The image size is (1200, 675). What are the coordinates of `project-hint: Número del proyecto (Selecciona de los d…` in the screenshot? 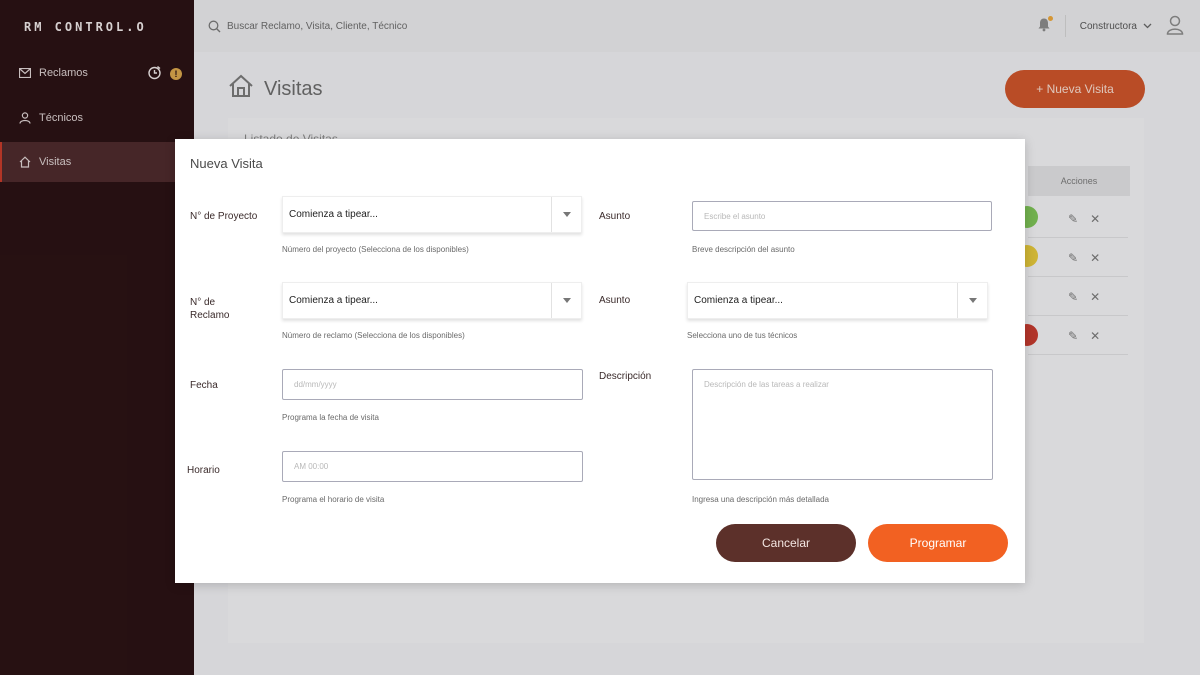 It's located at (375, 249).